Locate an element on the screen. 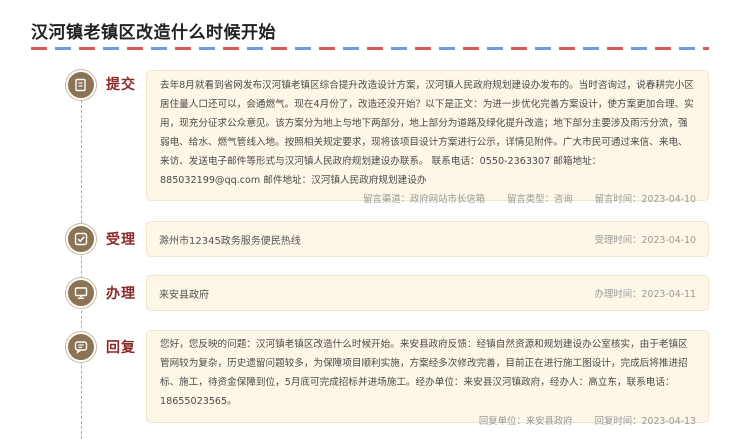 This screenshot has height=439, width=740. chat-icon is located at coordinates (81, 347).